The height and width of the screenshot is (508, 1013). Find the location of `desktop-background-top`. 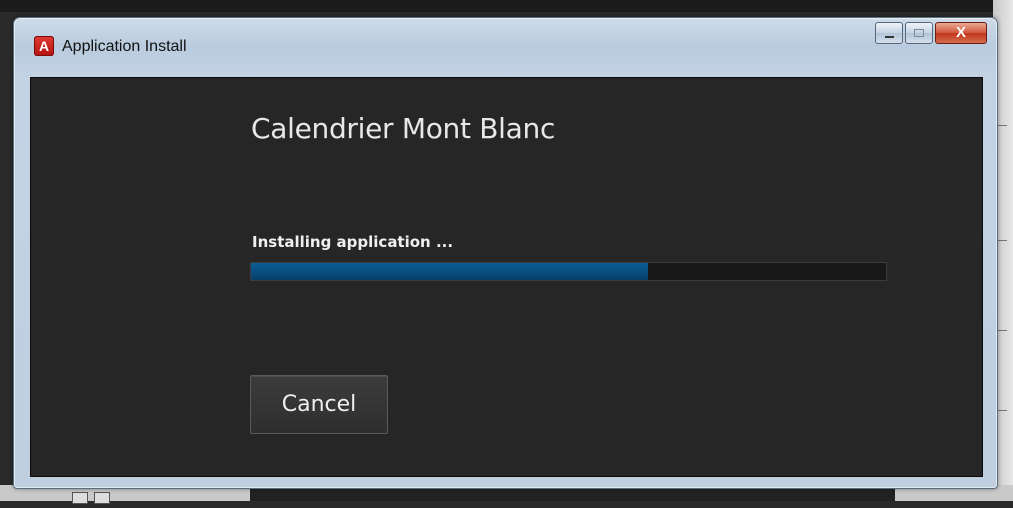

desktop-background-top is located at coordinates (506, 6).